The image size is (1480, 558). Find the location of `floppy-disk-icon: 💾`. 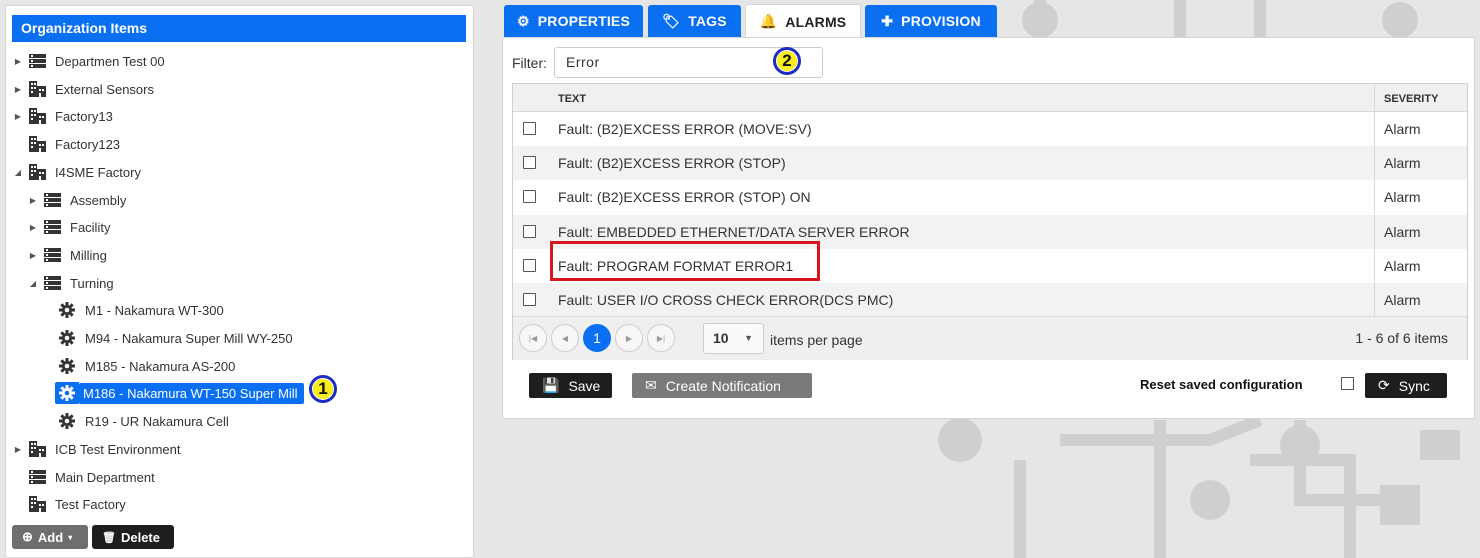

floppy-disk-icon: 💾 is located at coordinates (551, 385).